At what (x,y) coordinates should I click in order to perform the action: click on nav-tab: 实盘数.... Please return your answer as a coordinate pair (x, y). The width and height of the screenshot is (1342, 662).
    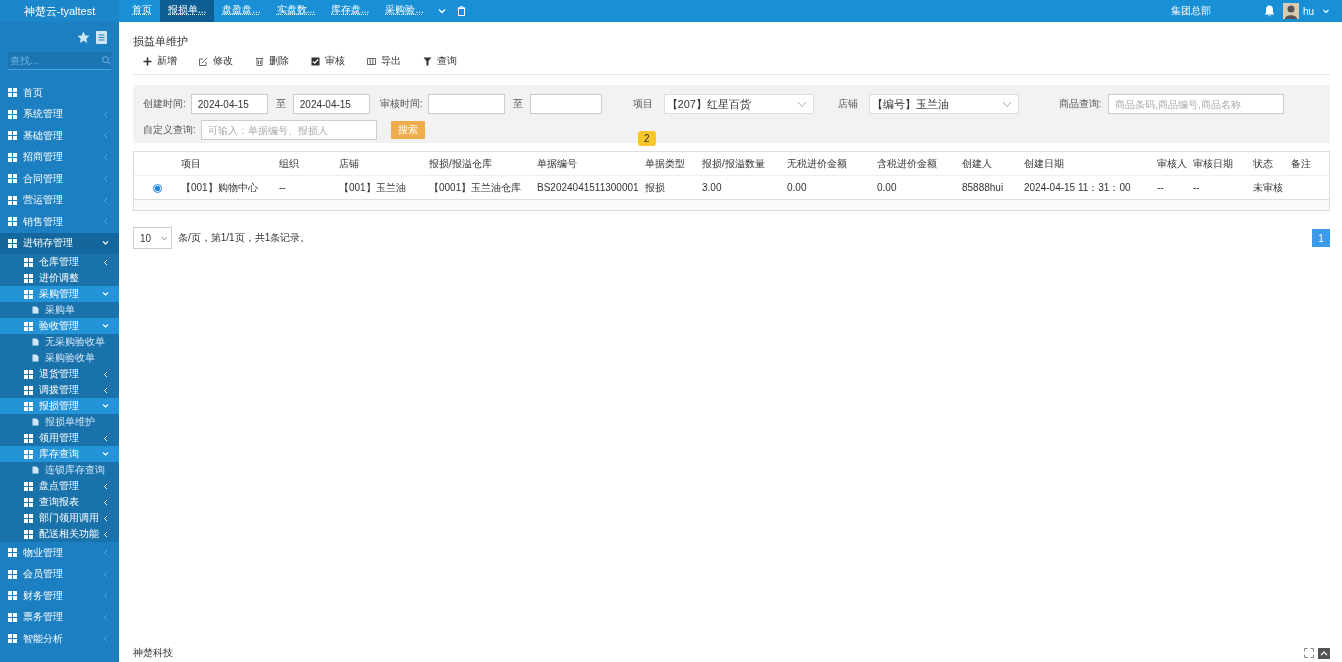
    Looking at the image, I should click on (296, 11).